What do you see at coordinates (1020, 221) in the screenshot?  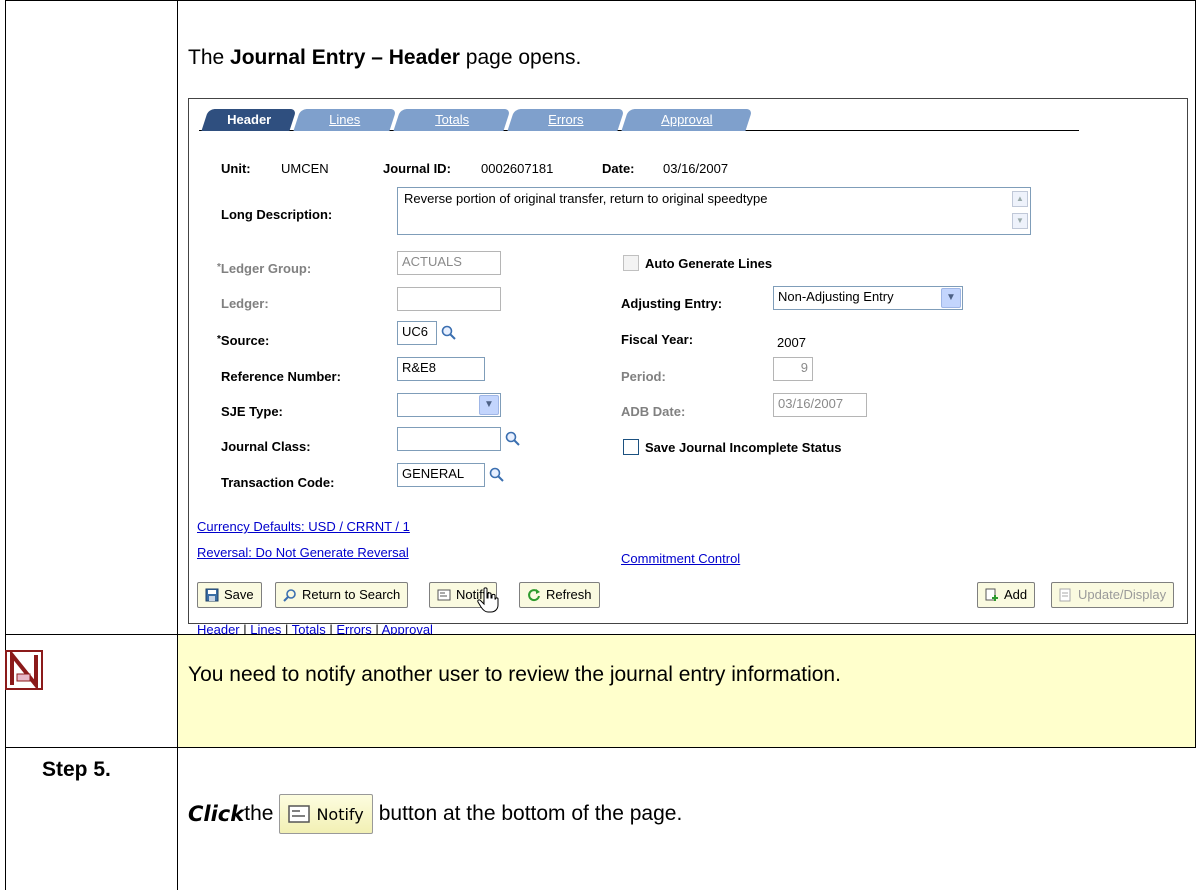 I see `scroll-down-icon: ▼` at bounding box center [1020, 221].